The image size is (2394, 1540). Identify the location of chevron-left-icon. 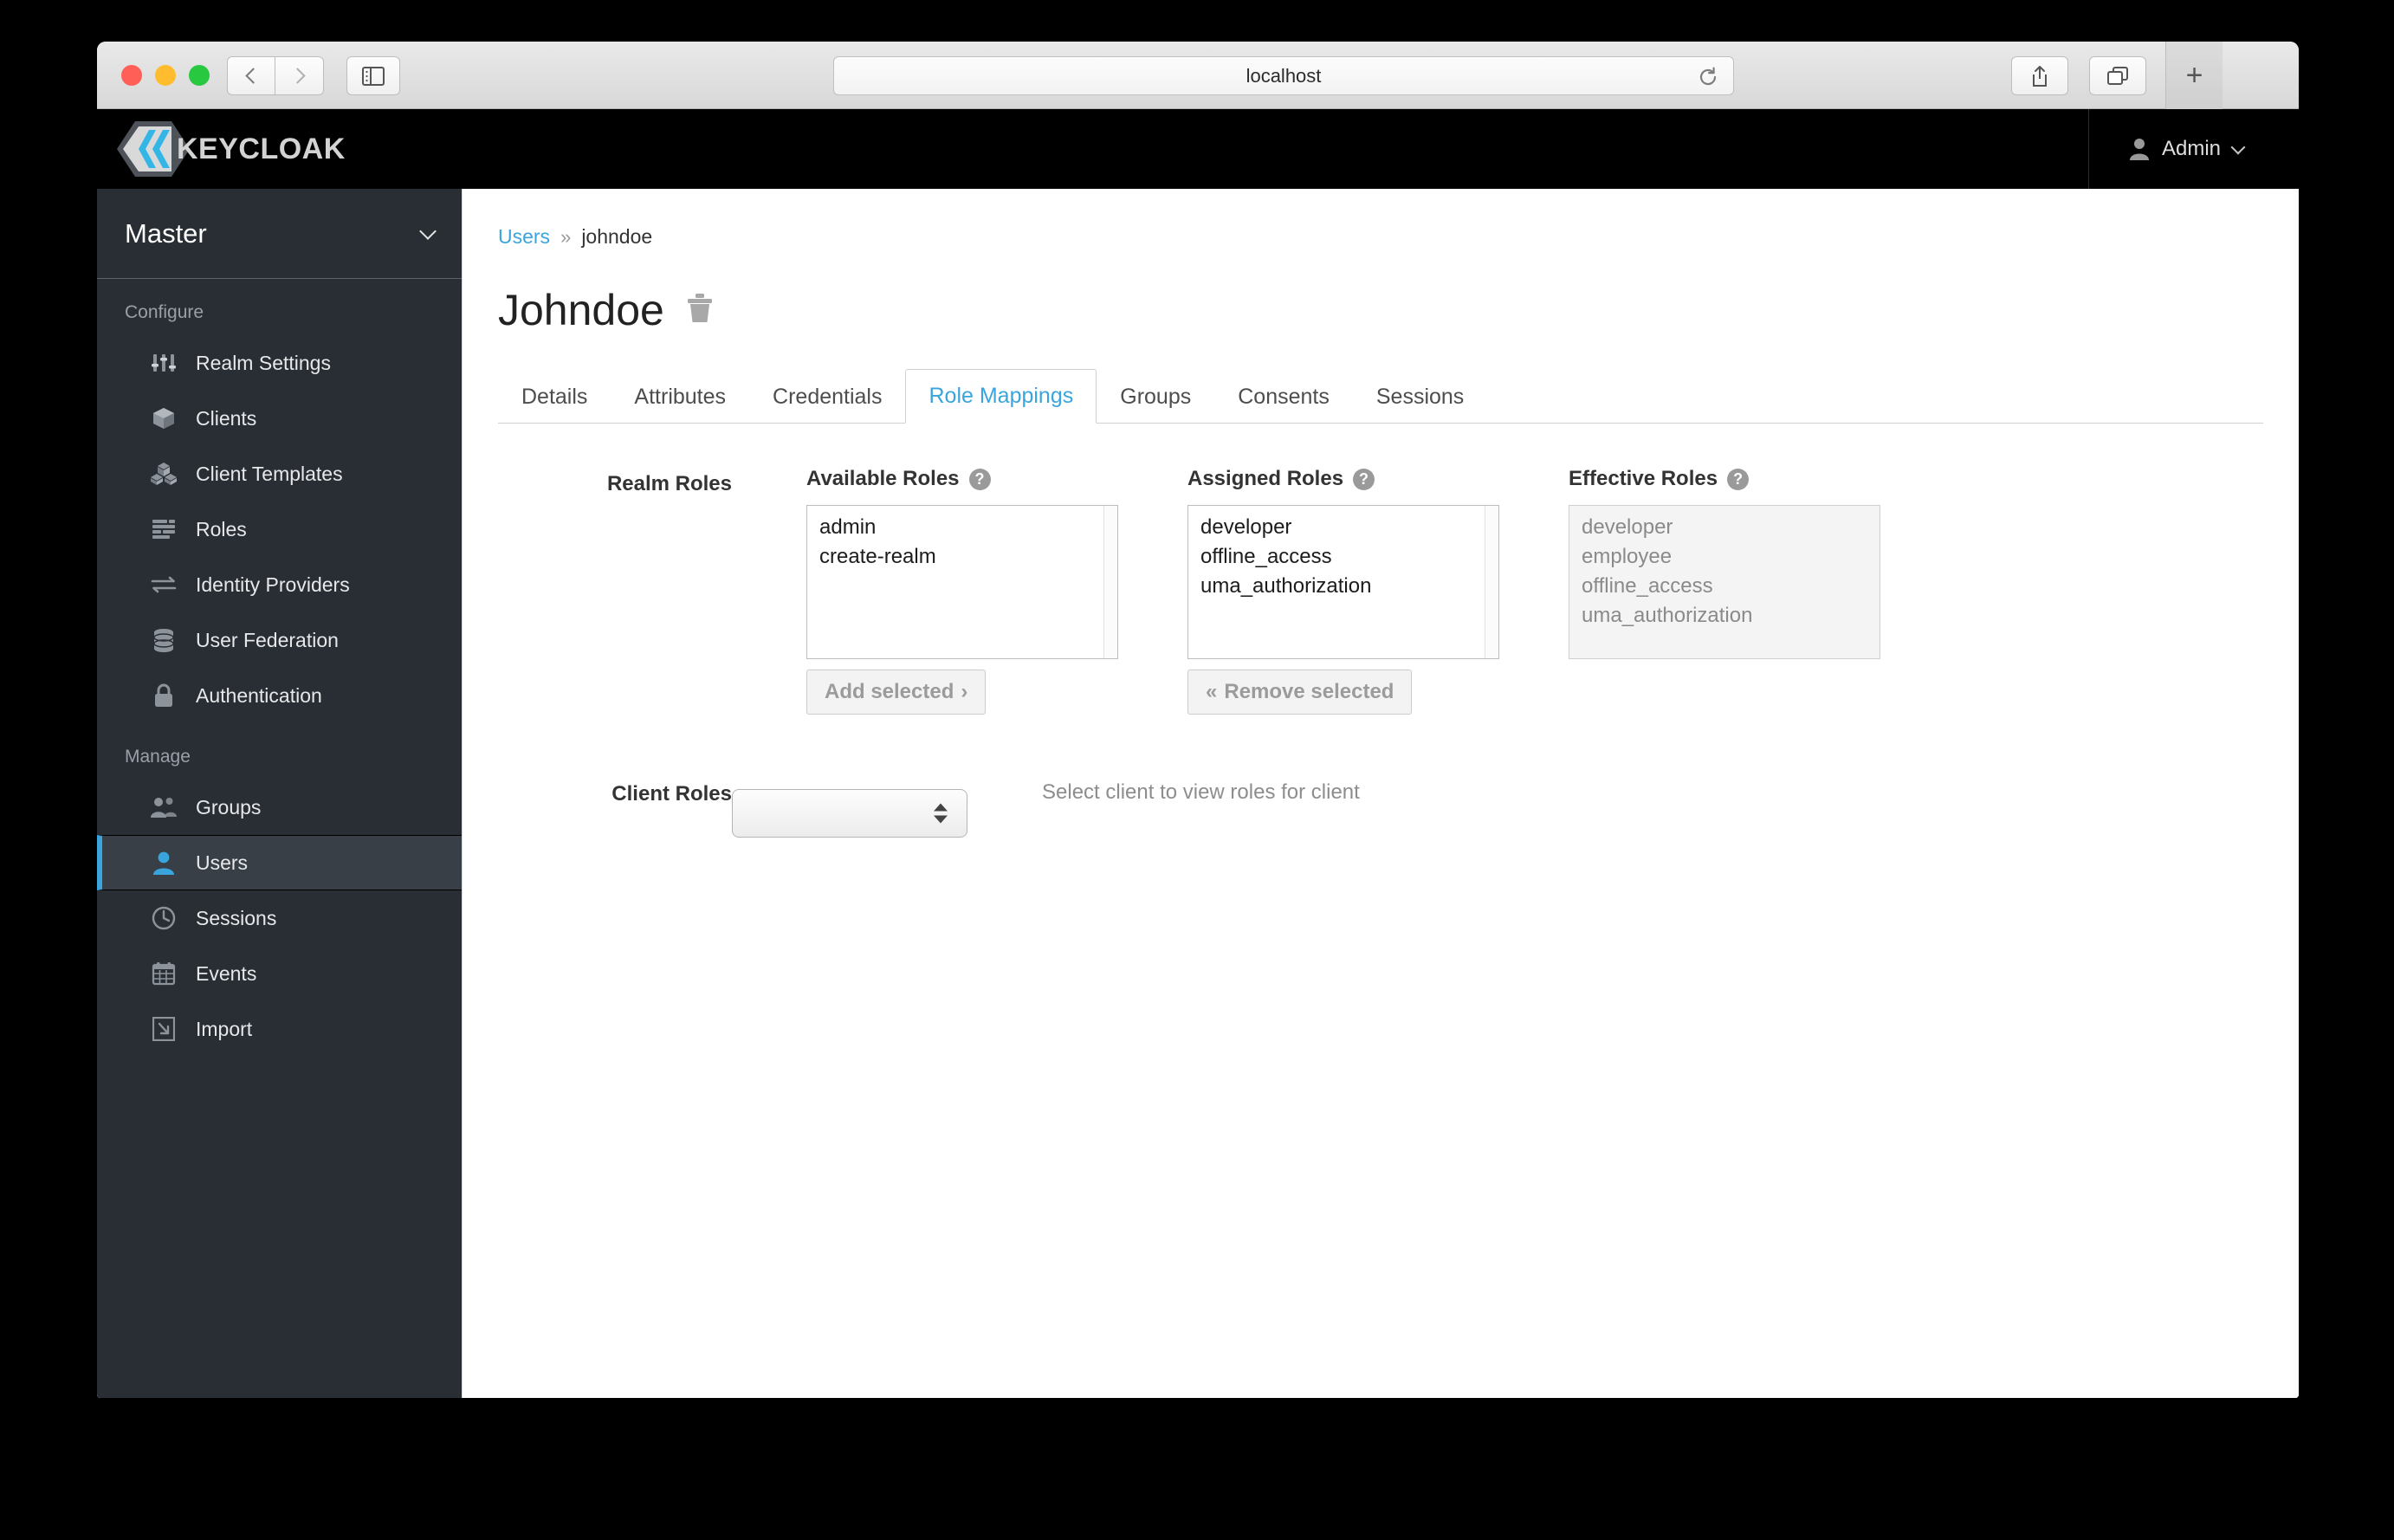
(253, 76).